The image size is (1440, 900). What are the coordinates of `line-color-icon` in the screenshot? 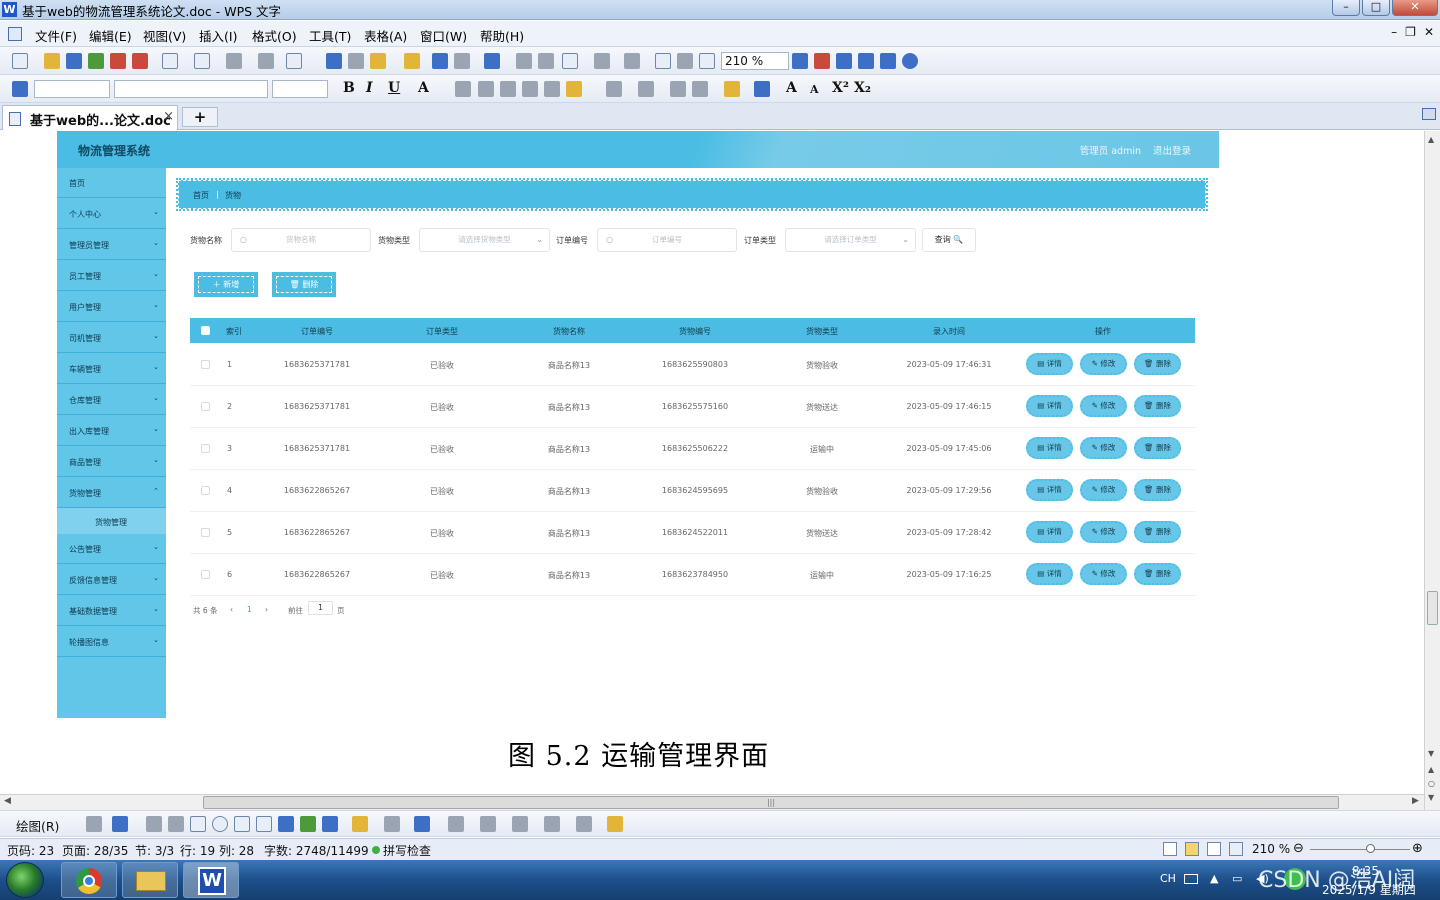 It's located at (392, 824).